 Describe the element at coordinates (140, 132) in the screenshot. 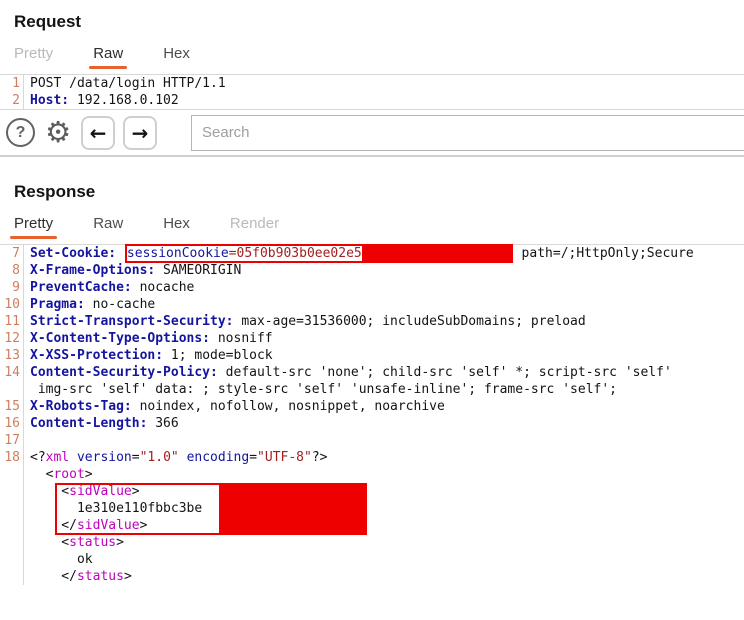

I see `next-match-button: →` at that location.